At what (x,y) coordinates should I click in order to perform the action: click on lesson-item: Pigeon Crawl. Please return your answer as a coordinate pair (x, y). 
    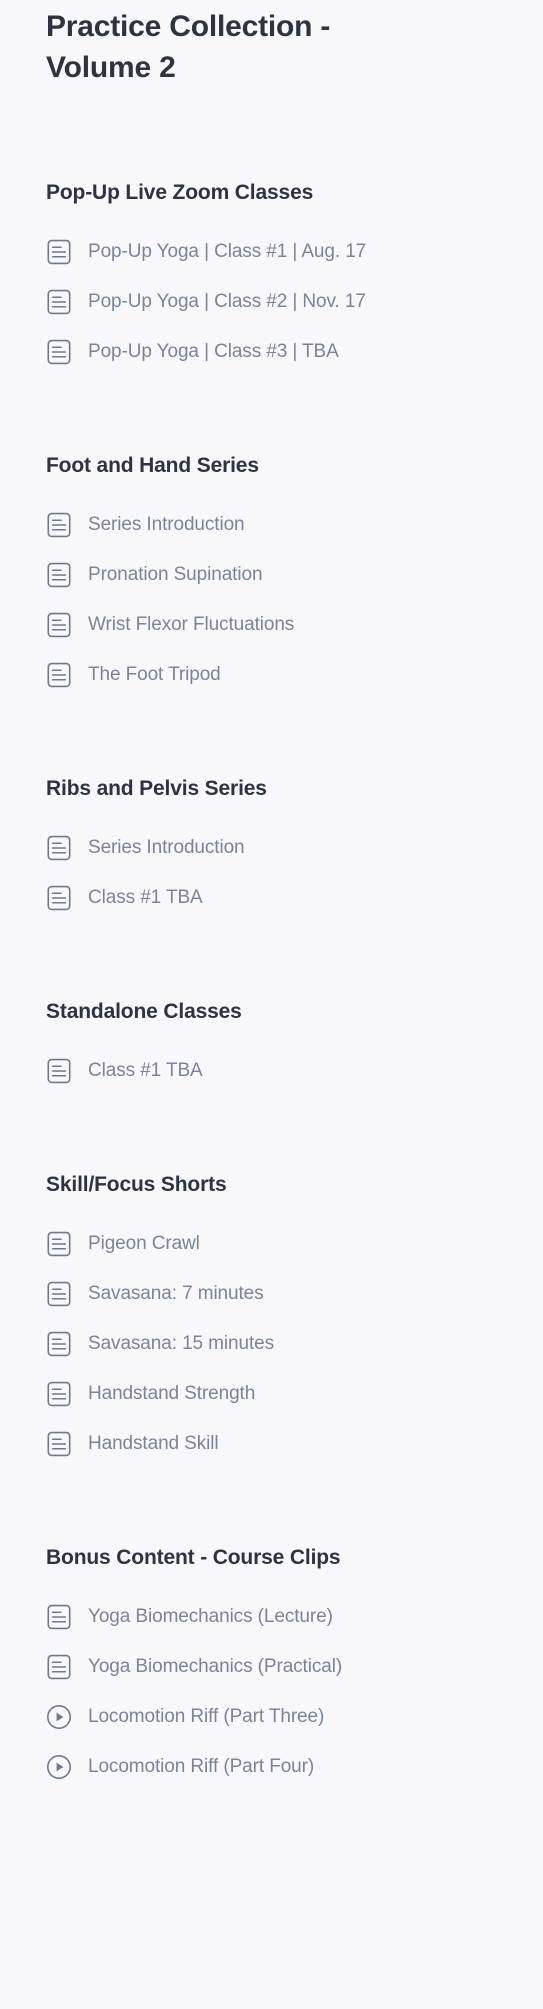
    Looking at the image, I should click on (282, 1244).